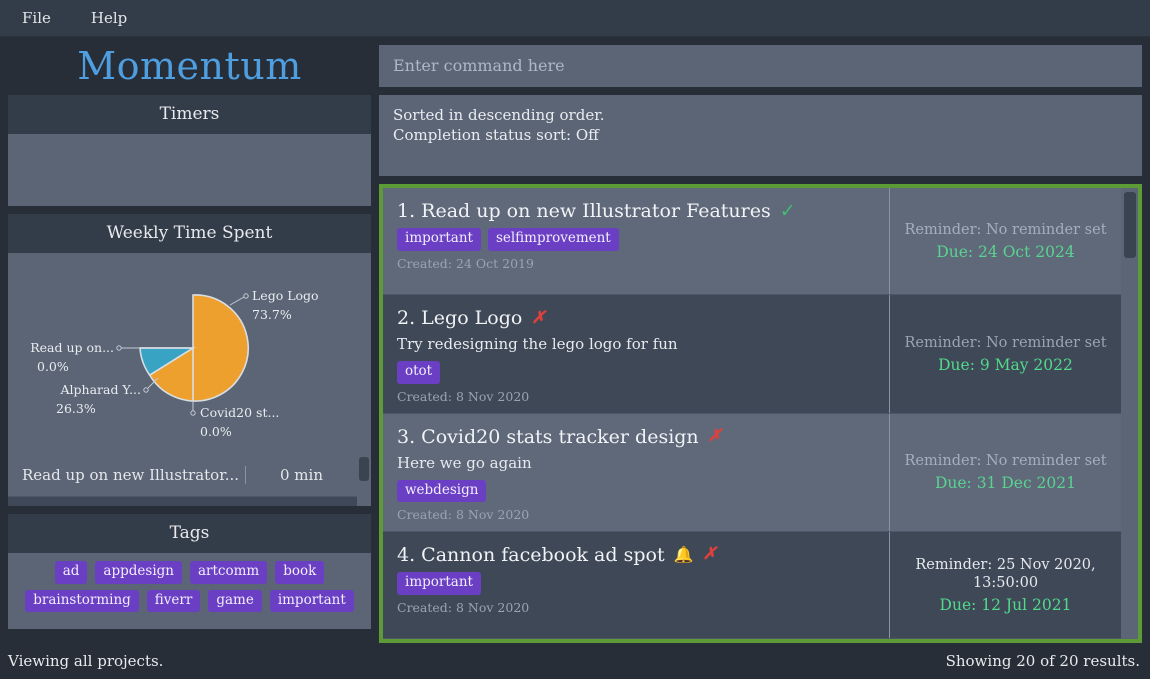 This screenshot has height=679, width=1150. I want to click on task-title: 3. Covid20 stats tracker design, so click(548, 436).